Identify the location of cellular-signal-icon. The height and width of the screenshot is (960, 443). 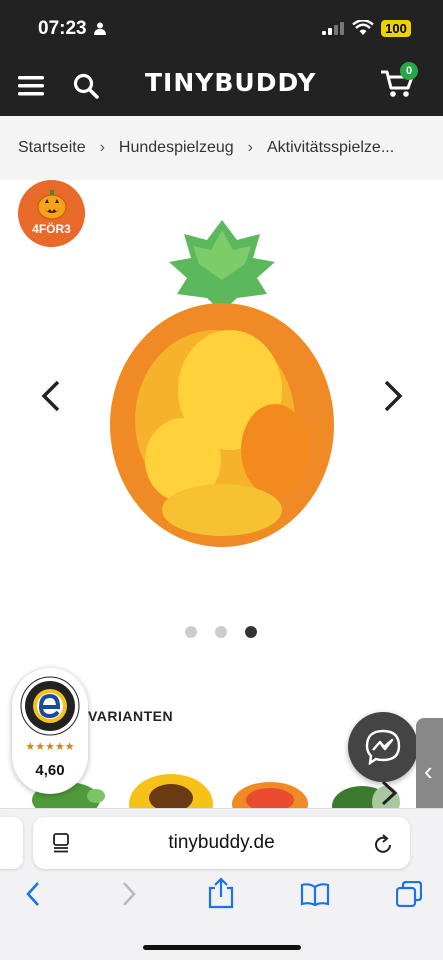
(333, 28).